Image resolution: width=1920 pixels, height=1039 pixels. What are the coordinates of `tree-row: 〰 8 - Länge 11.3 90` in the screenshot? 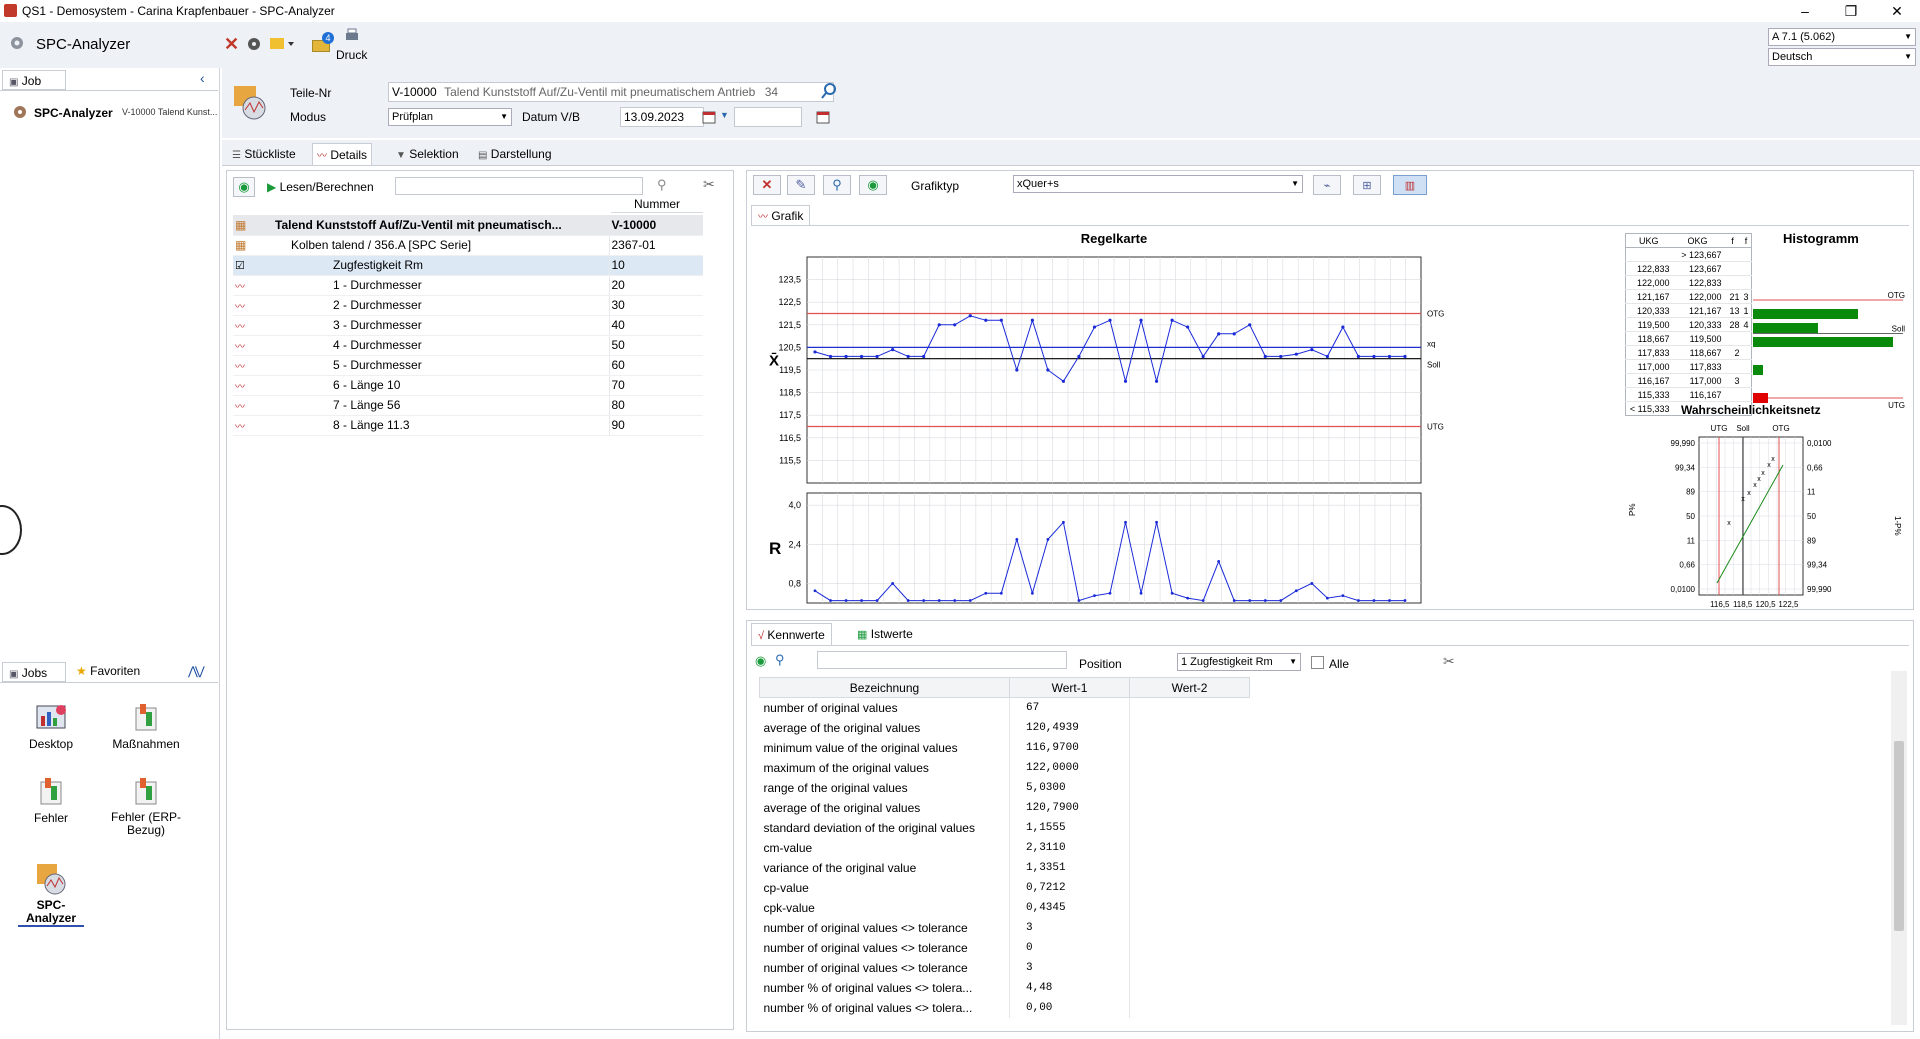 It's located at (468, 425).